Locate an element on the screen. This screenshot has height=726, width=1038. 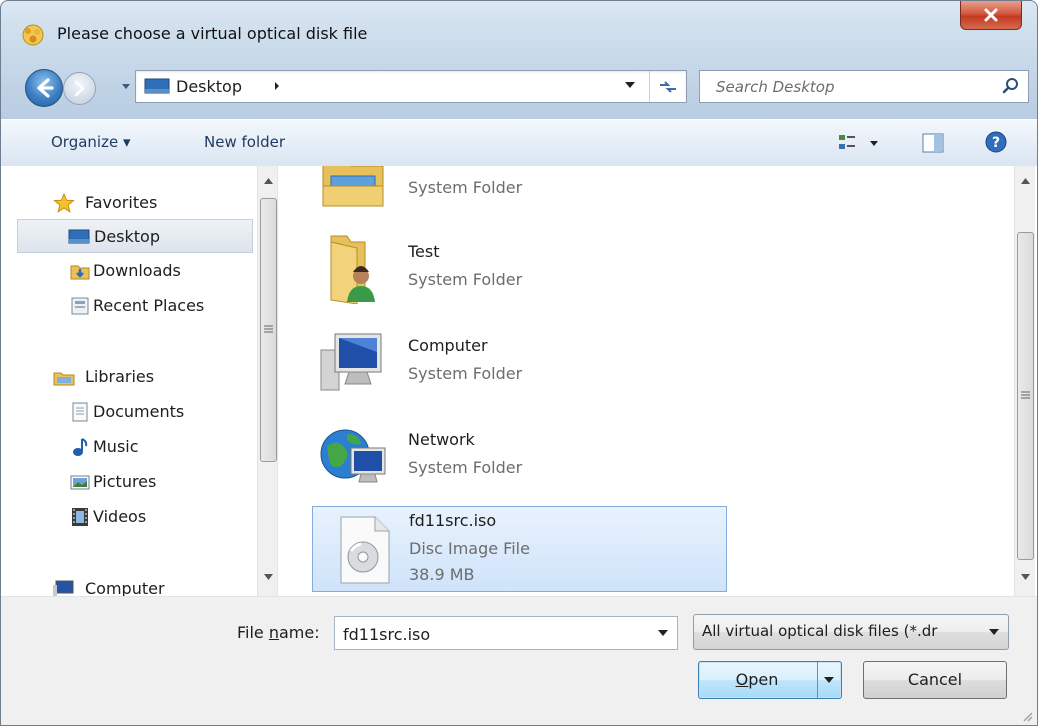
file-name-label: File name: is located at coordinates (278, 632).